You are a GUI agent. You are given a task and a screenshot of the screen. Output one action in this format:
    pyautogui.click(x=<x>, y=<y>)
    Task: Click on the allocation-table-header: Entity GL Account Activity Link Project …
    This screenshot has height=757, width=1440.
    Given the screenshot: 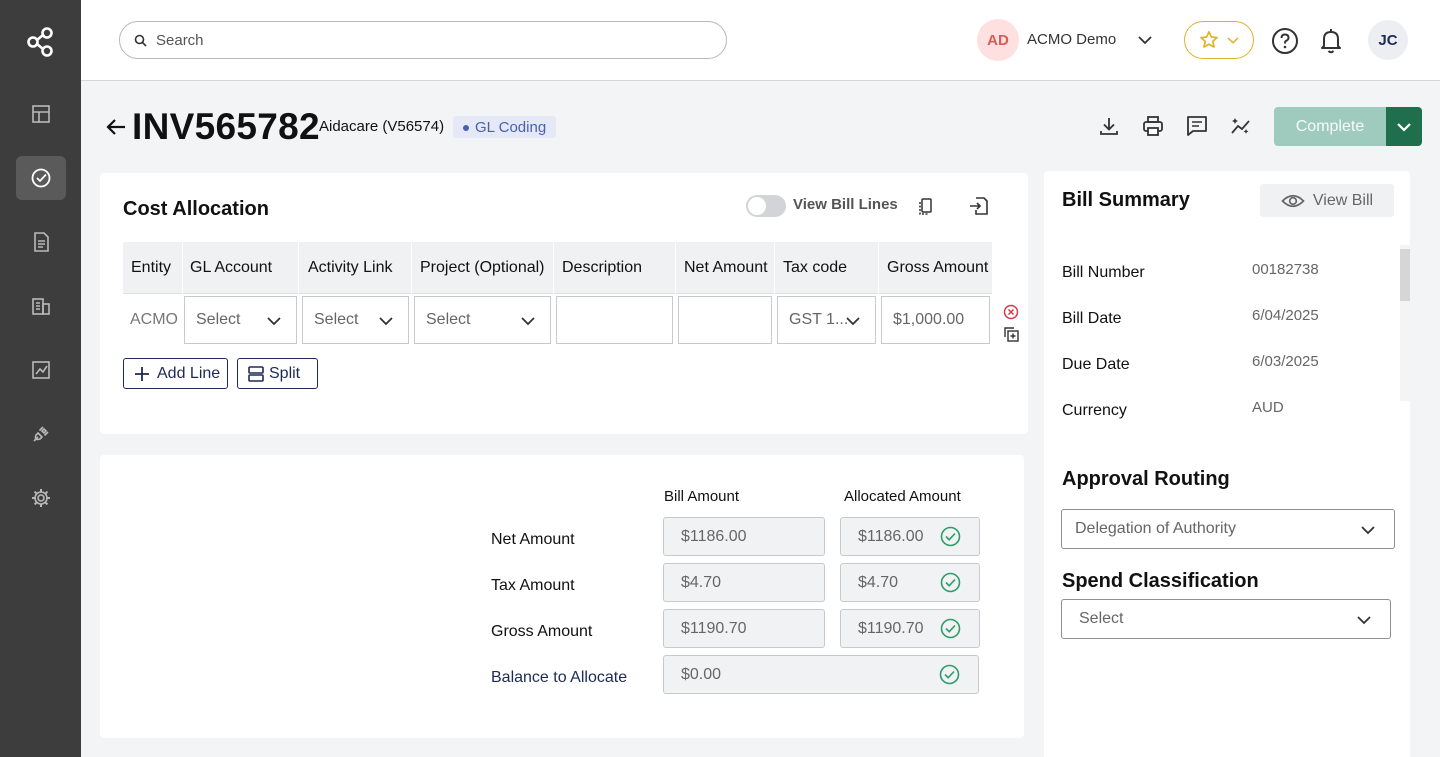 What is the action you would take?
    pyautogui.click(x=557, y=268)
    